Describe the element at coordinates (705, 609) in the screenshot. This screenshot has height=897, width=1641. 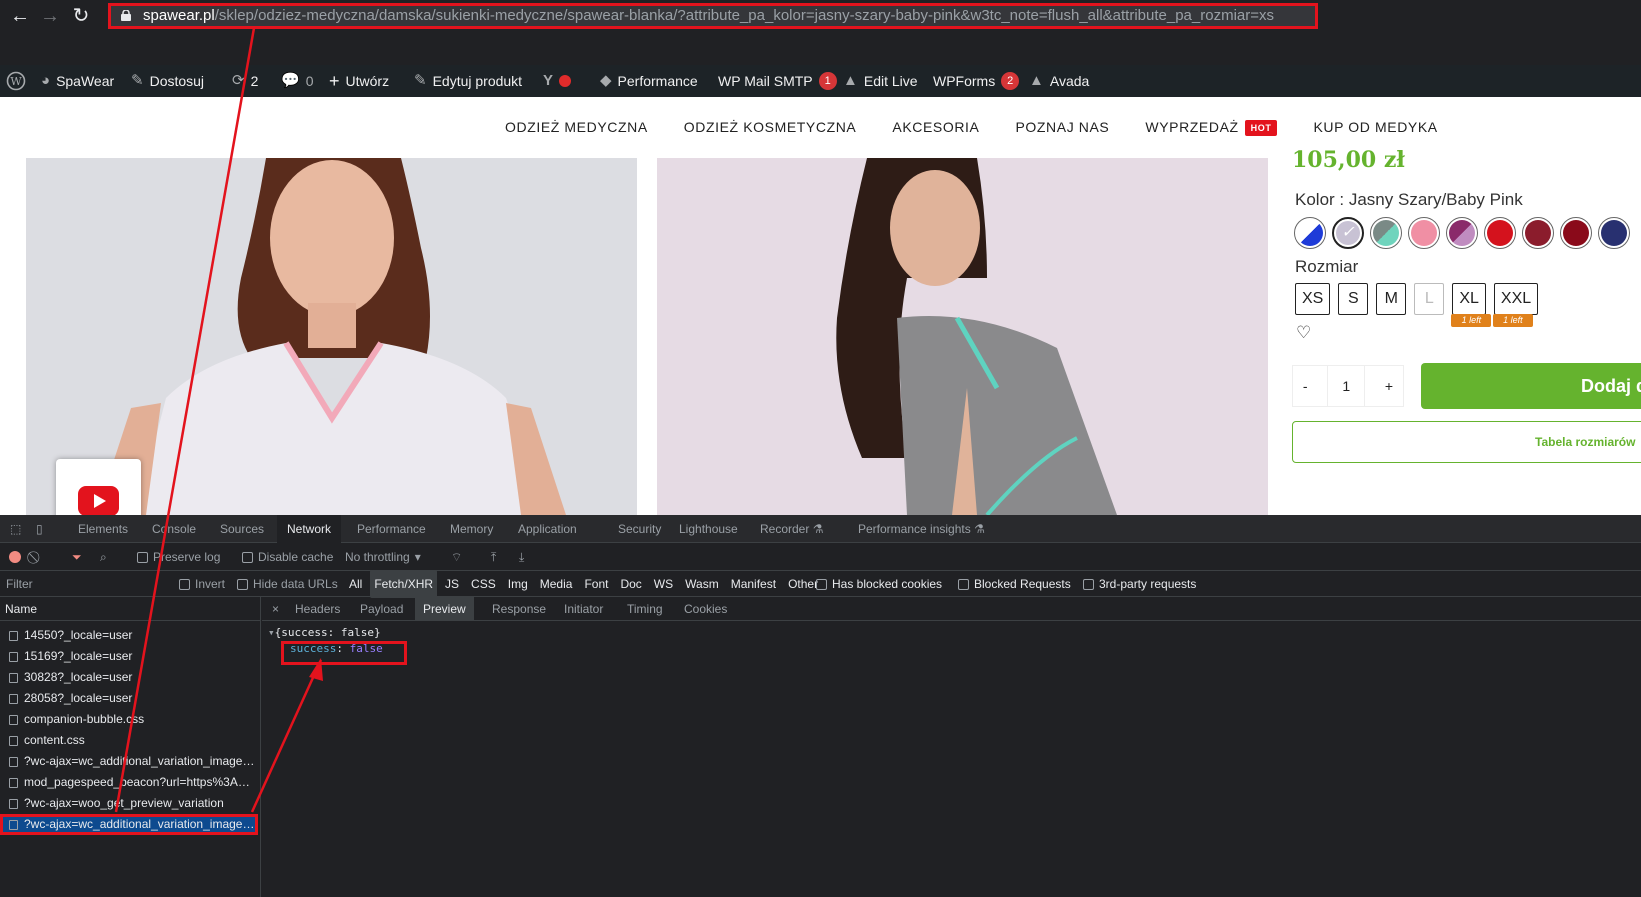
I see `detail-tab-cookies: Cookies` at that location.